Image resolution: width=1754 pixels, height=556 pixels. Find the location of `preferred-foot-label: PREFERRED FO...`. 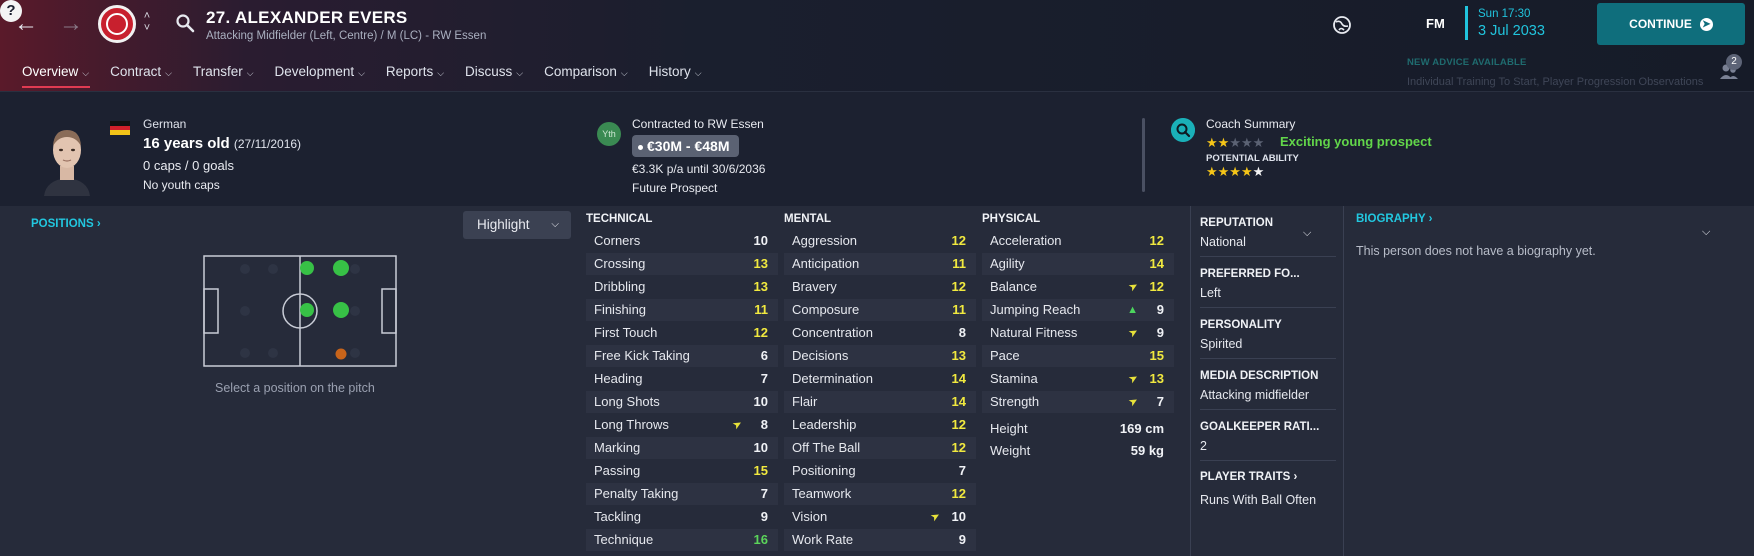

preferred-foot-label: PREFERRED FO... is located at coordinates (1250, 274).